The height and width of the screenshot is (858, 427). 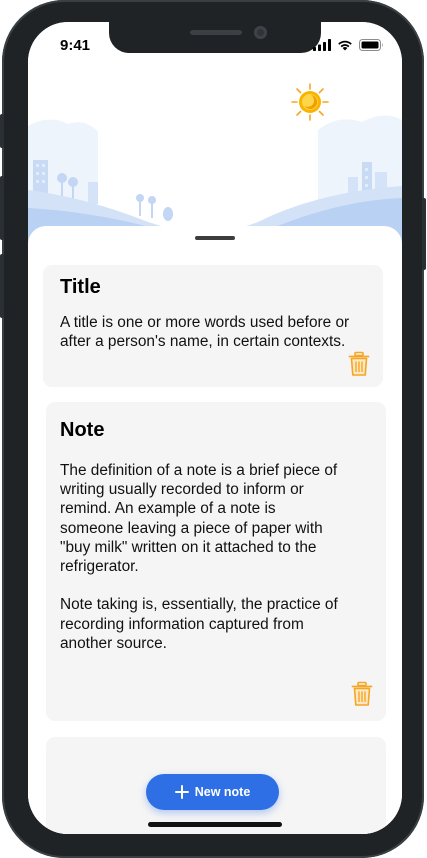 What do you see at coordinates (322, 45) in the screenshot?
I see `signal-icon` at bounding box center [322, 45].